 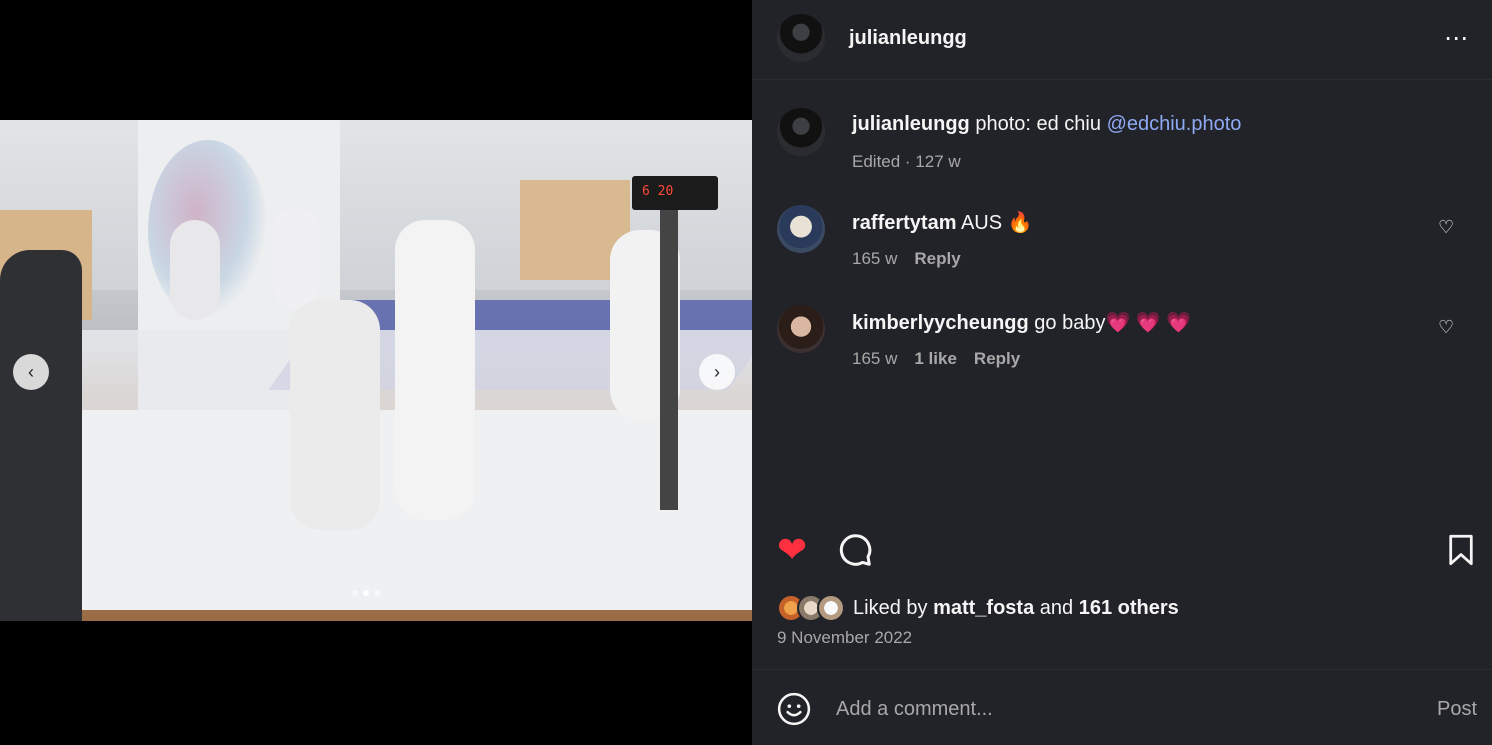 I want to click on photo-coach, so click(x=41, y=435).